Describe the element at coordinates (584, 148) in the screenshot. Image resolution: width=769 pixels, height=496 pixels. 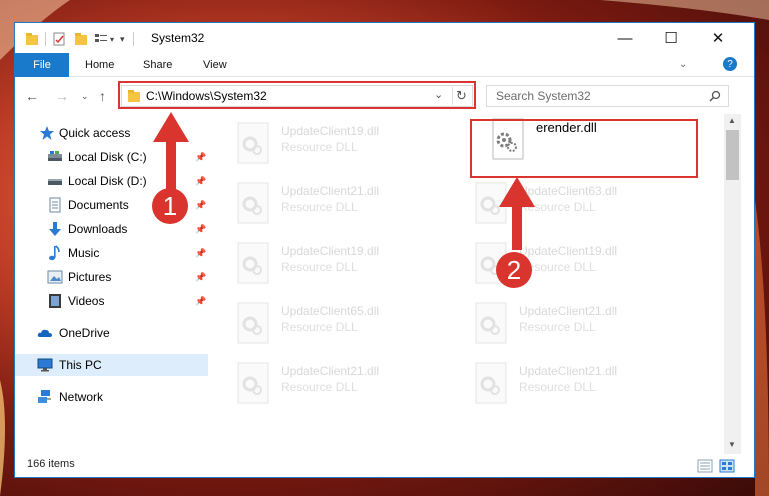
I see `file-highlight-box` at that location.